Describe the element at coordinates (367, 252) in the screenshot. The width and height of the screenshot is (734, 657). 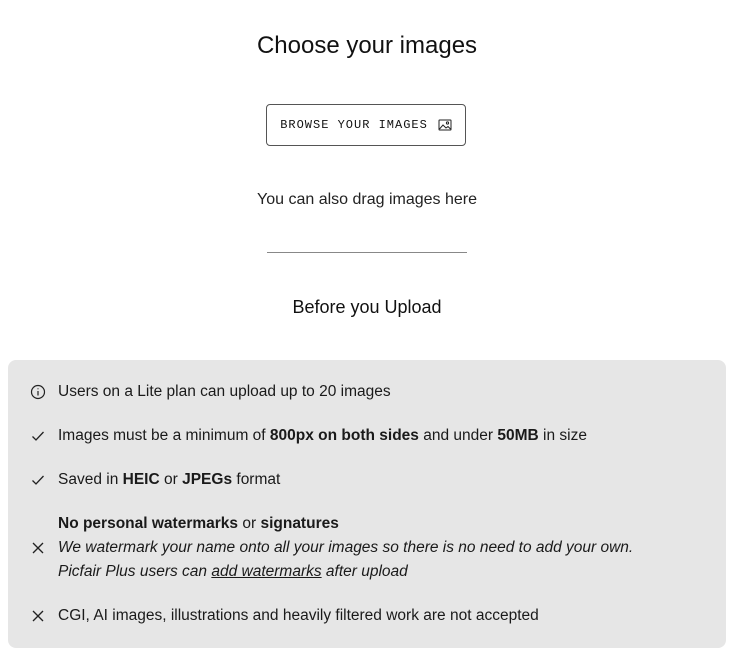
I see `divider` at that location.